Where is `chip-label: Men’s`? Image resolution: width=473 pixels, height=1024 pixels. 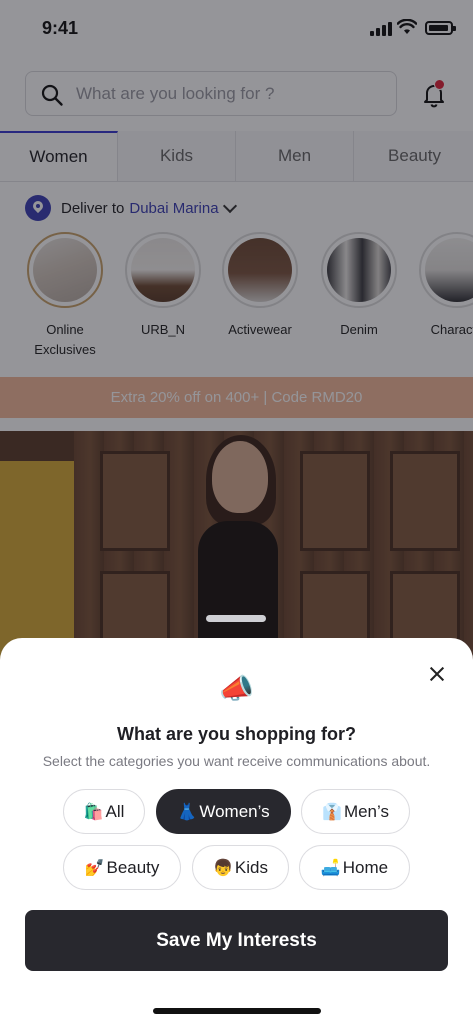
chip-label: Men’s is located at coordinates (366, 811).